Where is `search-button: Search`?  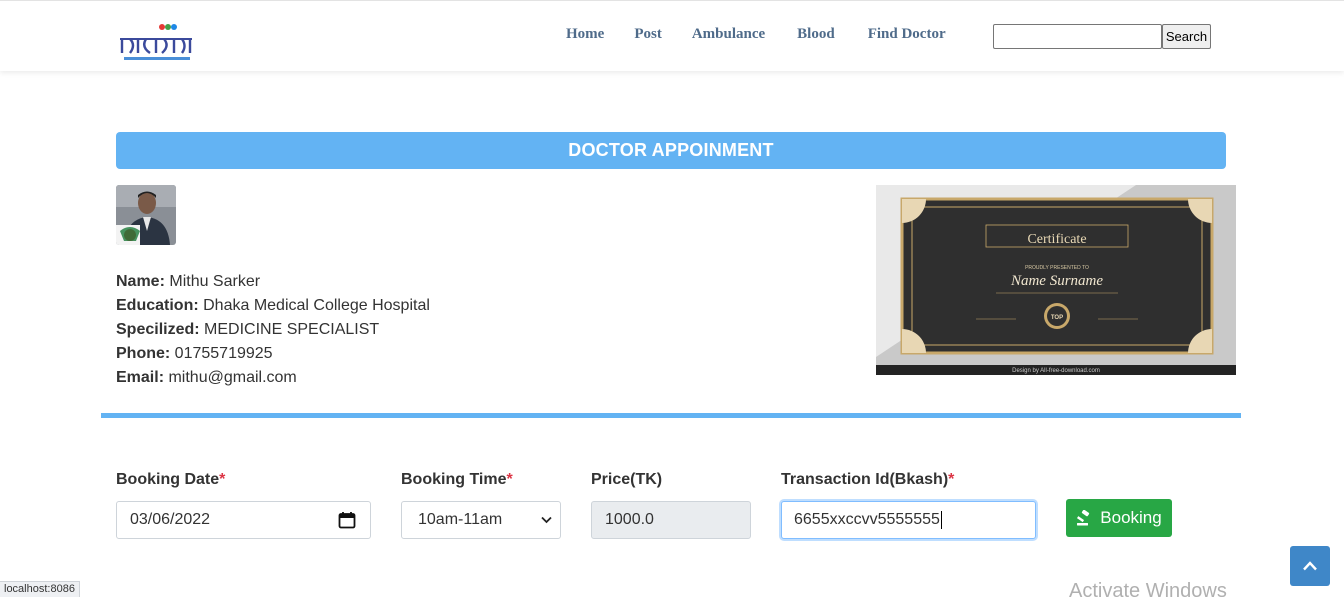
search-button: Search is located at coordinates (1186, 36).